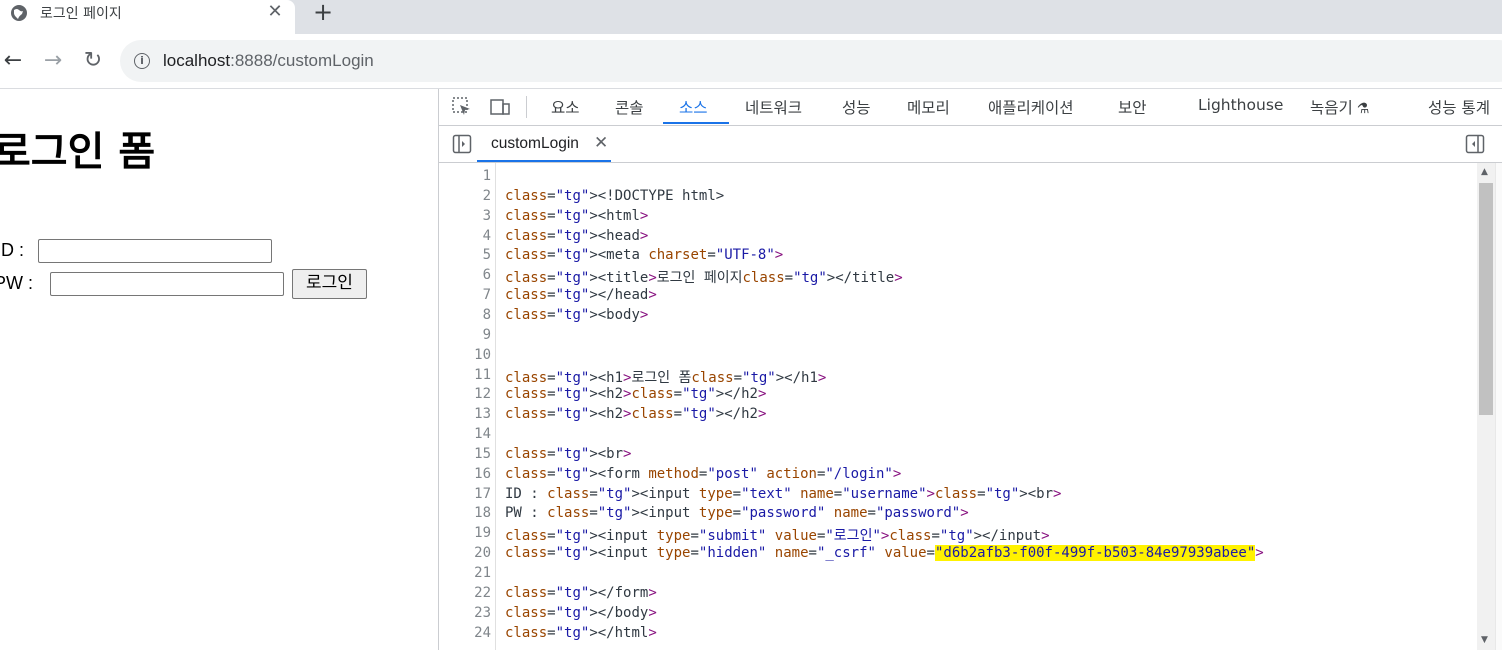  Describe the element at coordinates (471, 454) in the screenshot. I see `line-number: 15` at that location.